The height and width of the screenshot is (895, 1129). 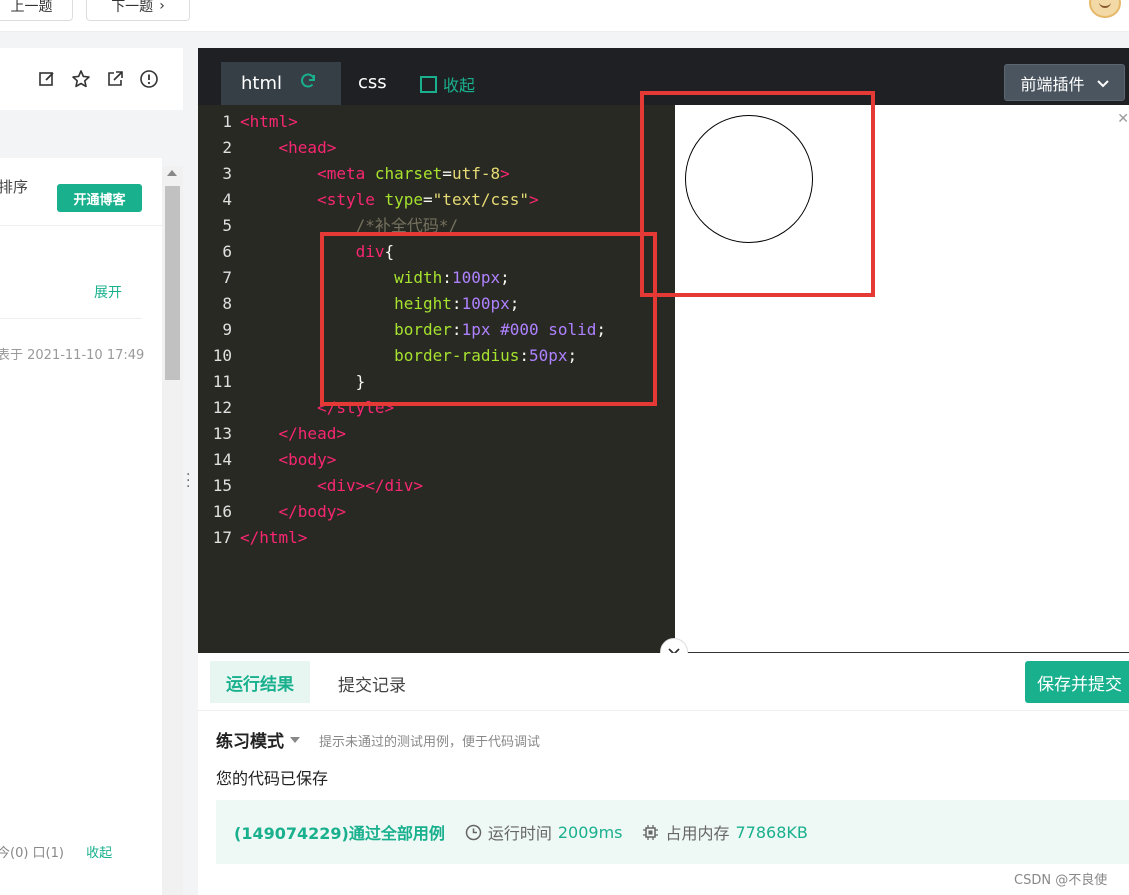 What do you see at coordinates (519, 833) in the screenshot?
I see `runtime-label: 运行时间` at bounding box center [519, 833].